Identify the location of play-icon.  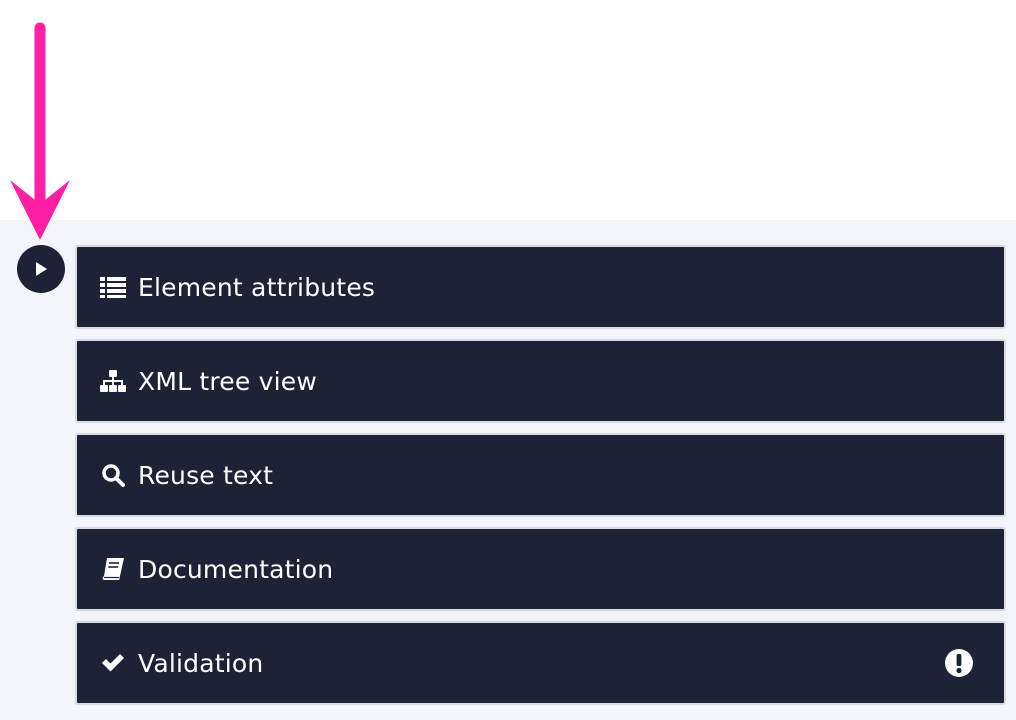
(41, 269).